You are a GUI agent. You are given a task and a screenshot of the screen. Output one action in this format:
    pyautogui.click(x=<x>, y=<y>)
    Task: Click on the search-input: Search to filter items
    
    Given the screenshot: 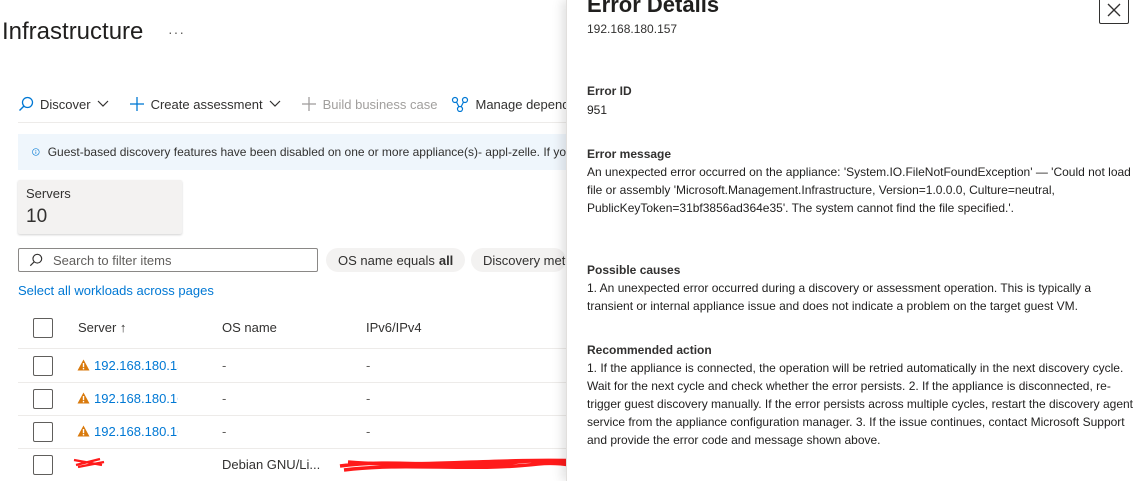 What is the action you would take?
    pyautogui.click(x=168, y=260)
    